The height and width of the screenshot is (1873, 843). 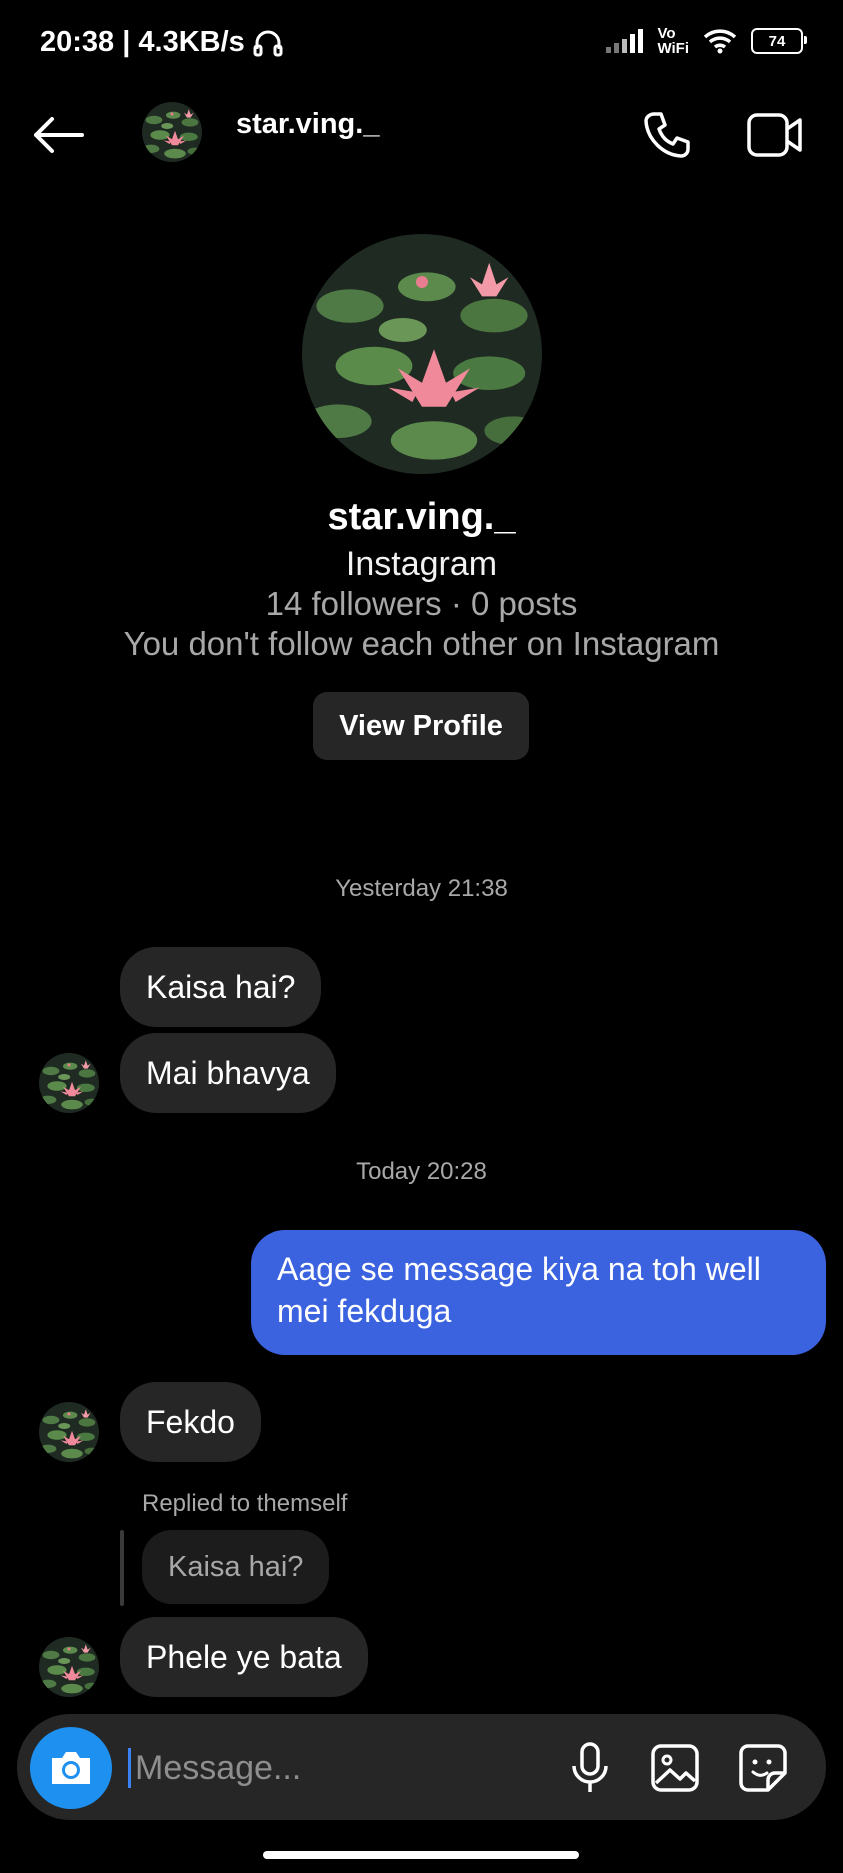 I want to click on profile-stats: 14 followers · 0 posts, so click(x=421, y=603).